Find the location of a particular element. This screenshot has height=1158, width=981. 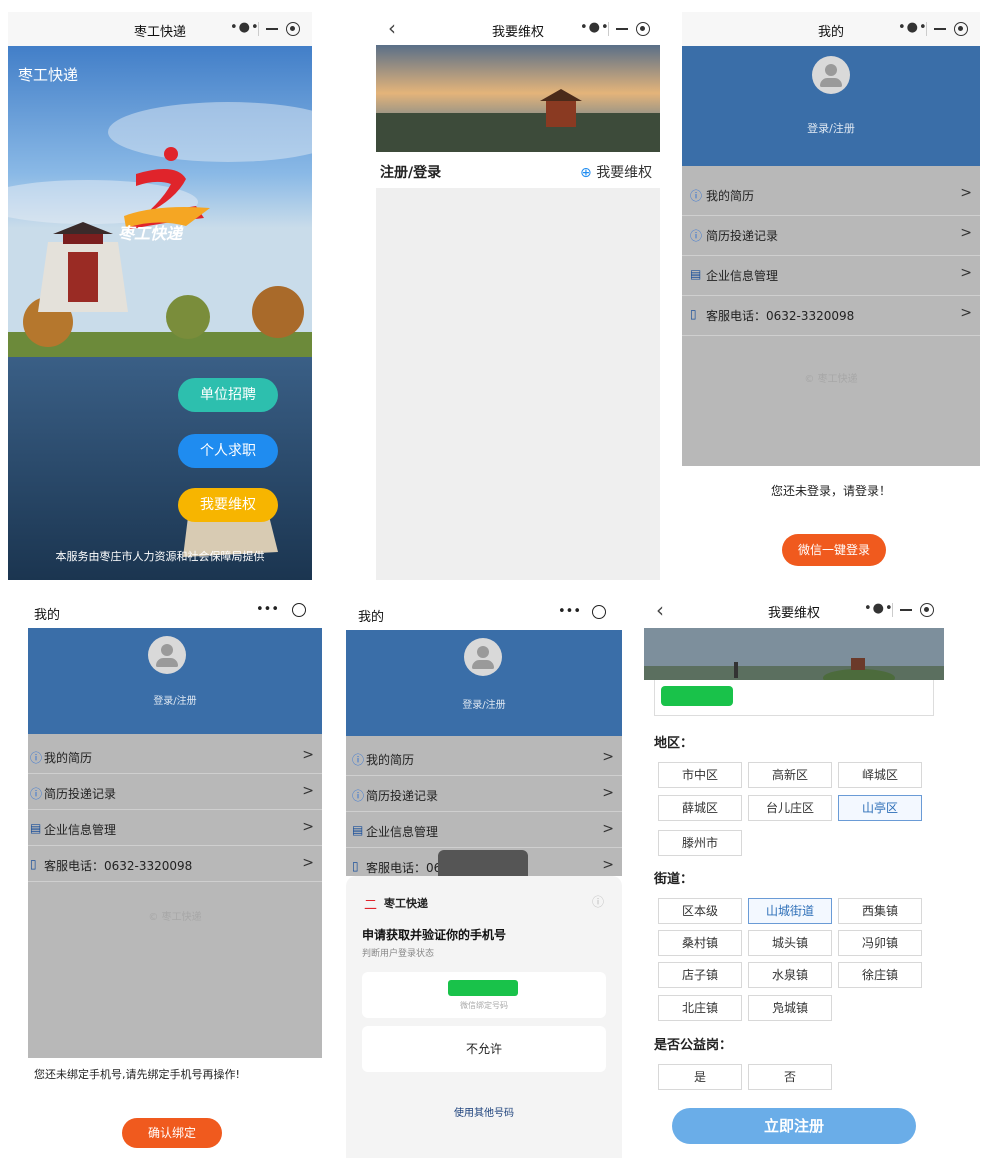

menu-label: 企业信息管理 is located at coordinates (80, 830).